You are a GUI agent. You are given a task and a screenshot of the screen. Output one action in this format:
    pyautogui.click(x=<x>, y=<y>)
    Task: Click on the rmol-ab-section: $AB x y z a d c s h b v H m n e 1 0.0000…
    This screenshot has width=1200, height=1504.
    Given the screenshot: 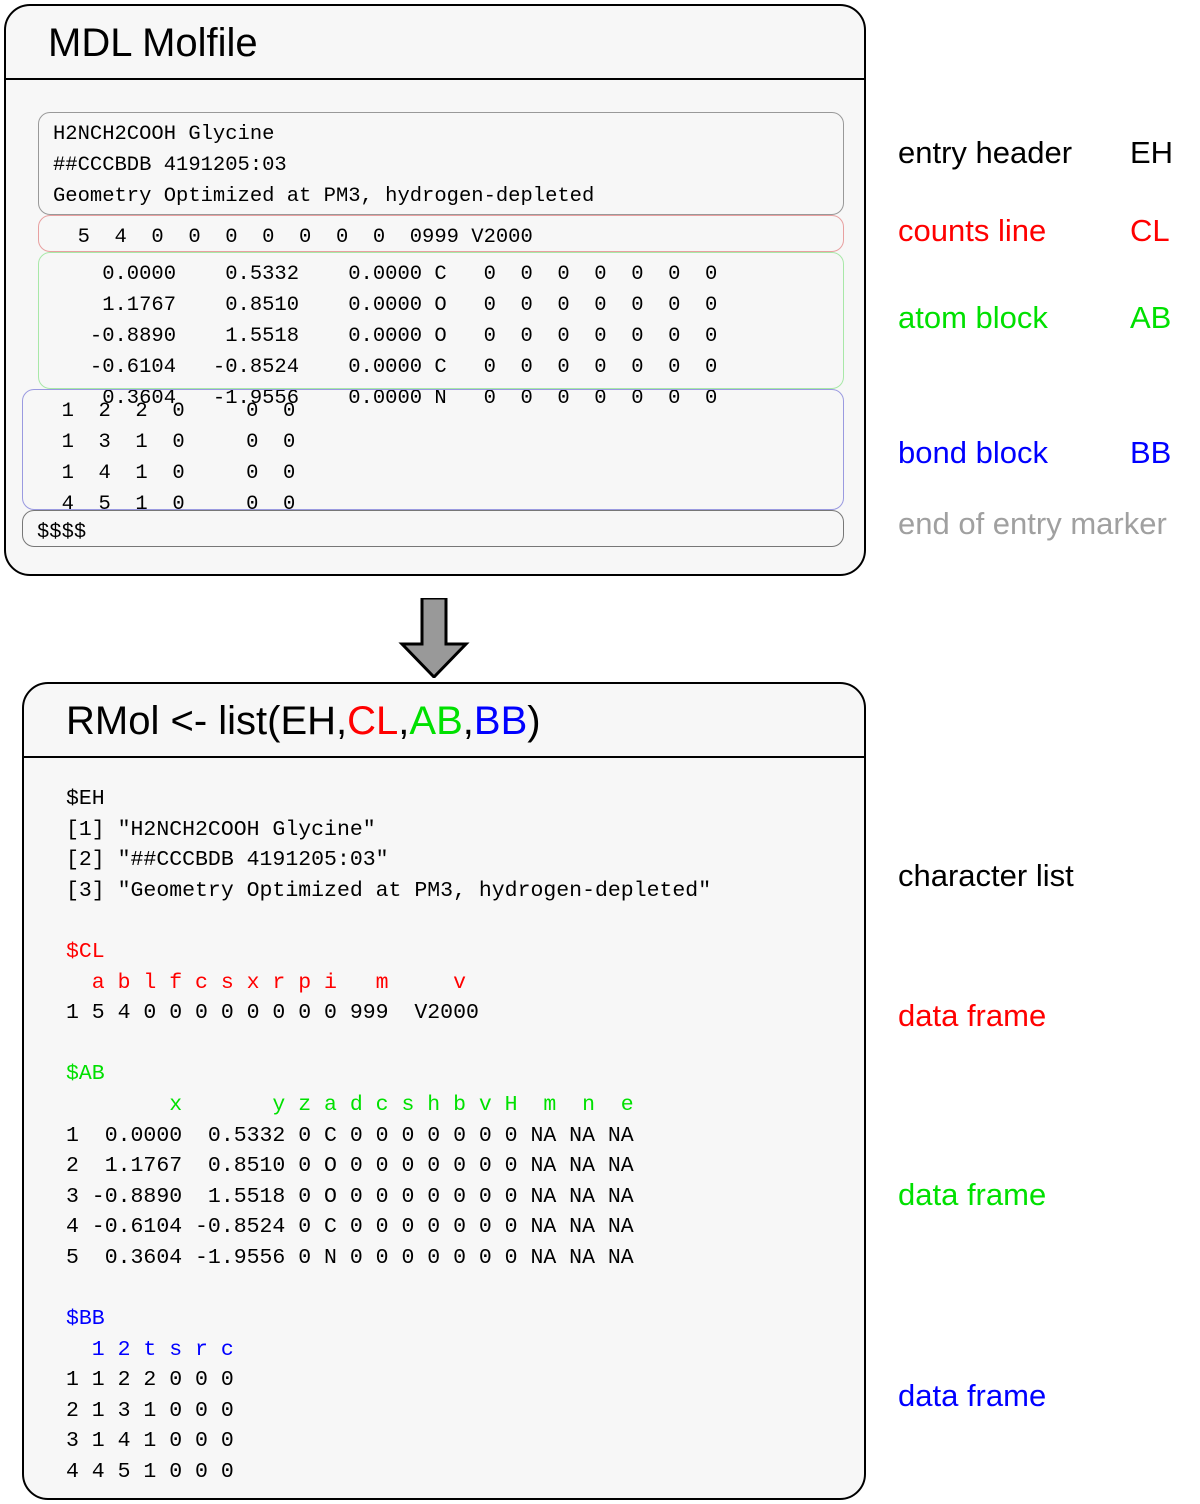 What is the action you would take?
    pyautogui.click(x=465, y=1181)
    